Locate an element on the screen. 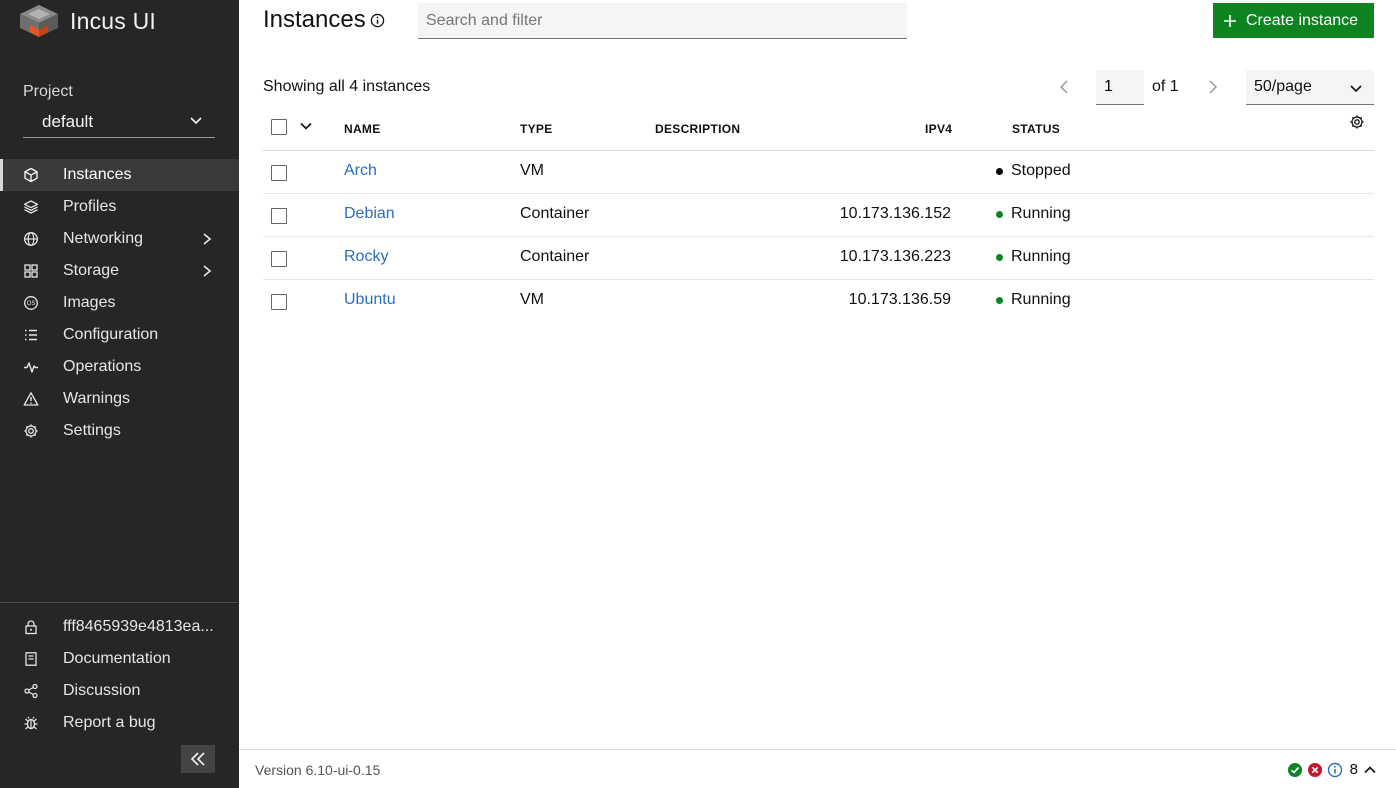 The image size is (1396, 788). brand: Incus UI is located at coordinates (87, 21).